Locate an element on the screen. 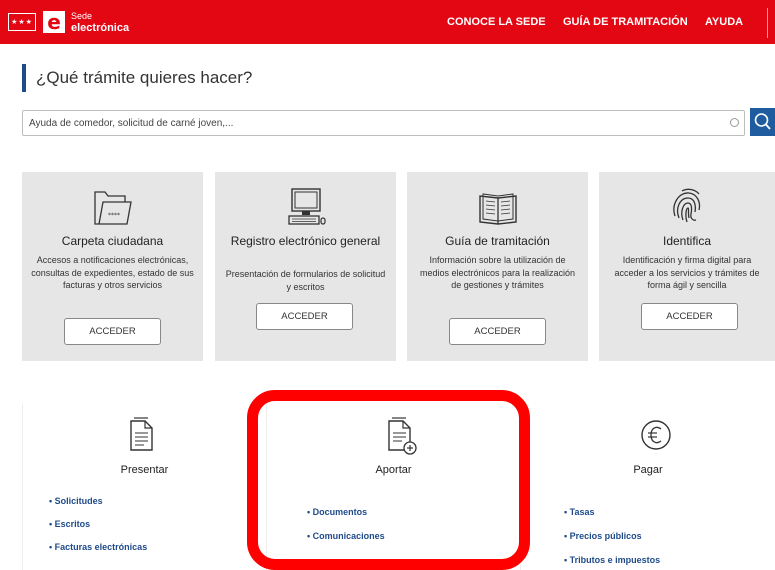 This screenshot has height=570, width=775. acceder-identifica-button: ACCEDER is located at coordinates (689, 316).